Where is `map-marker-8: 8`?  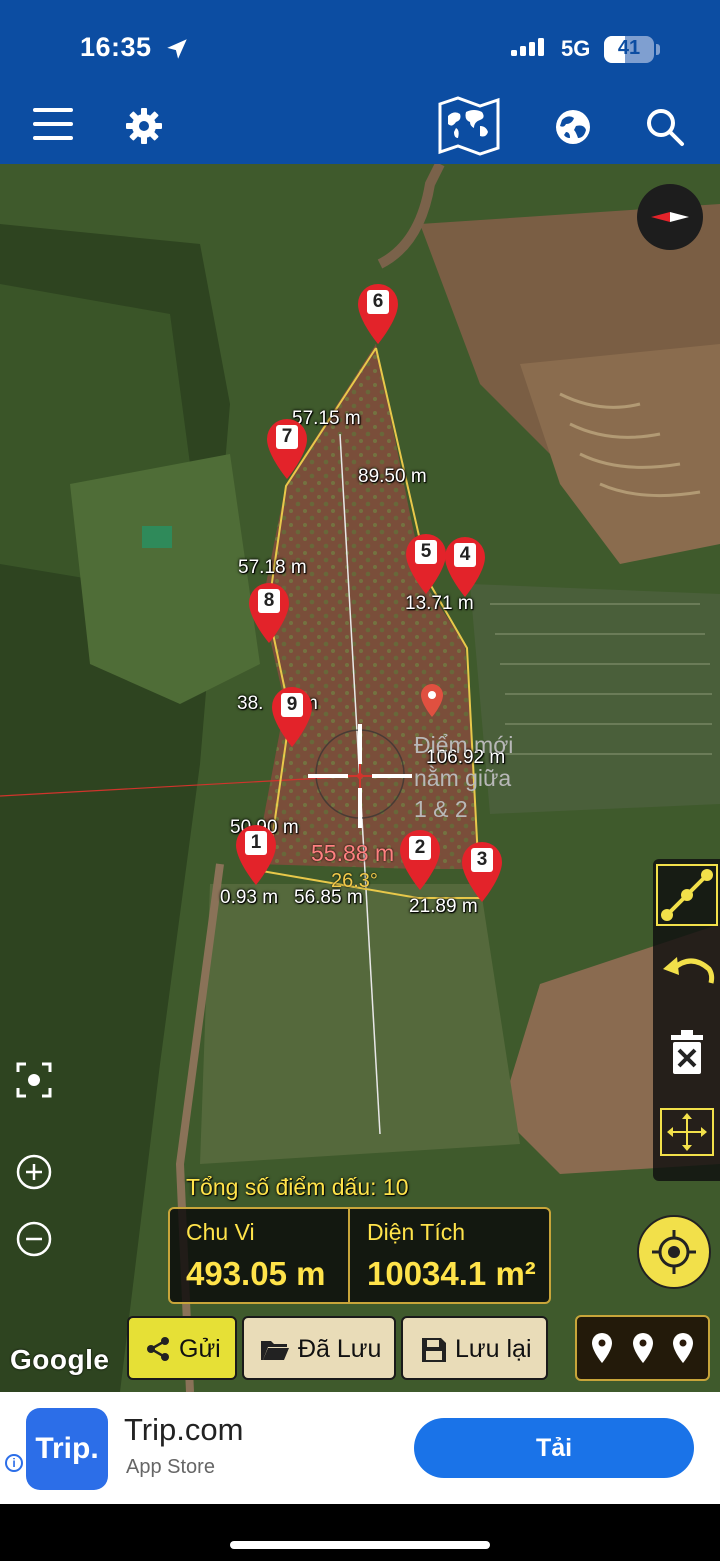
map-marker-8: 8 is located at coordinates (269, 613).